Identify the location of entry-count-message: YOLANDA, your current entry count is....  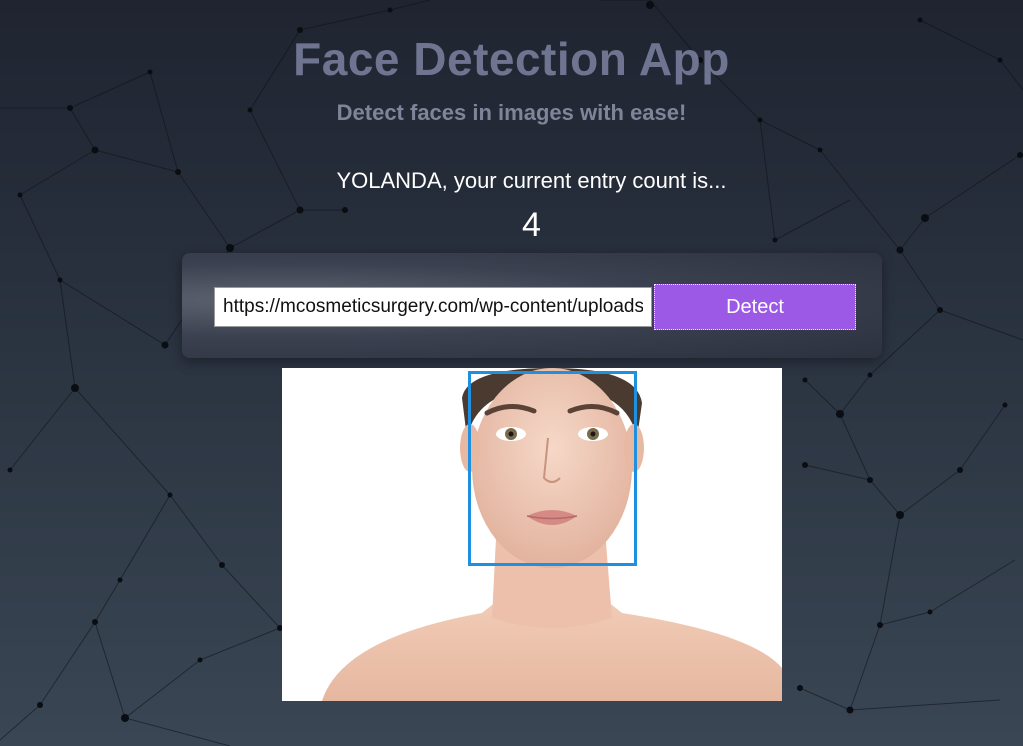
(531, 180).